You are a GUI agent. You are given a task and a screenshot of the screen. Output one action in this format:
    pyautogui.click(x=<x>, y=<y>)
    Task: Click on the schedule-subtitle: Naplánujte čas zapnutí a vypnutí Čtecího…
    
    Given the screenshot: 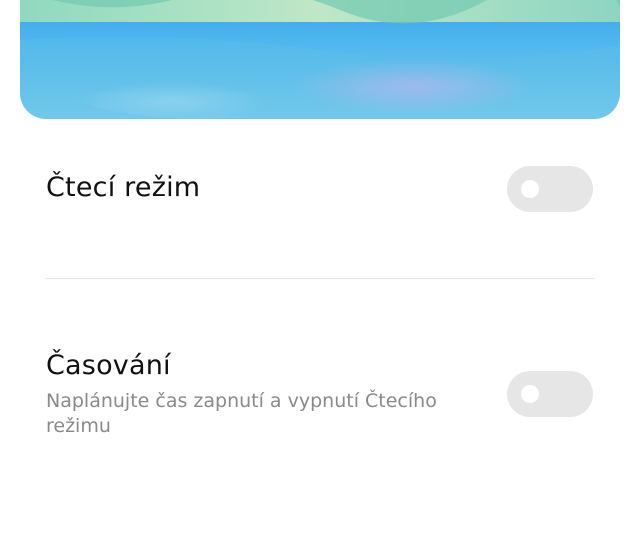 What is the action you would take?
    pyautogui.click(x=241, y=413)
    